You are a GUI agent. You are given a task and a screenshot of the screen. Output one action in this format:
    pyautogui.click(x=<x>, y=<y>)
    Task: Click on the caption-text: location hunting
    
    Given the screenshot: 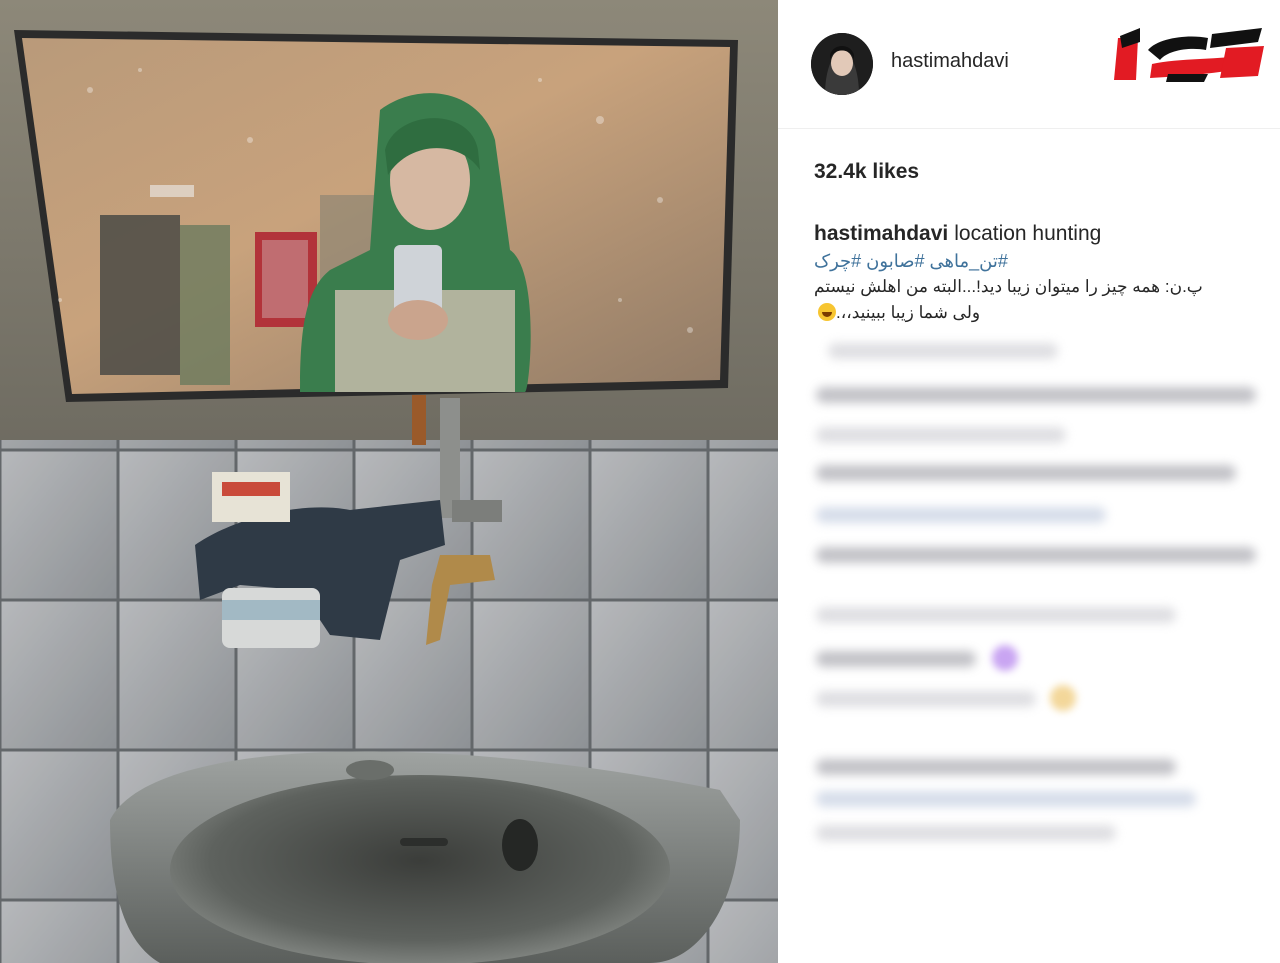 What is the action you would take?
    pyautogui.click(x=1028, y=233)
    